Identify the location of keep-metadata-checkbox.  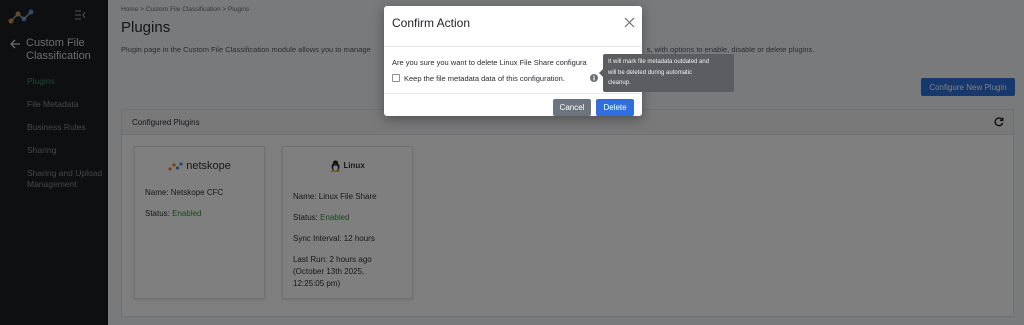
(396, 78).